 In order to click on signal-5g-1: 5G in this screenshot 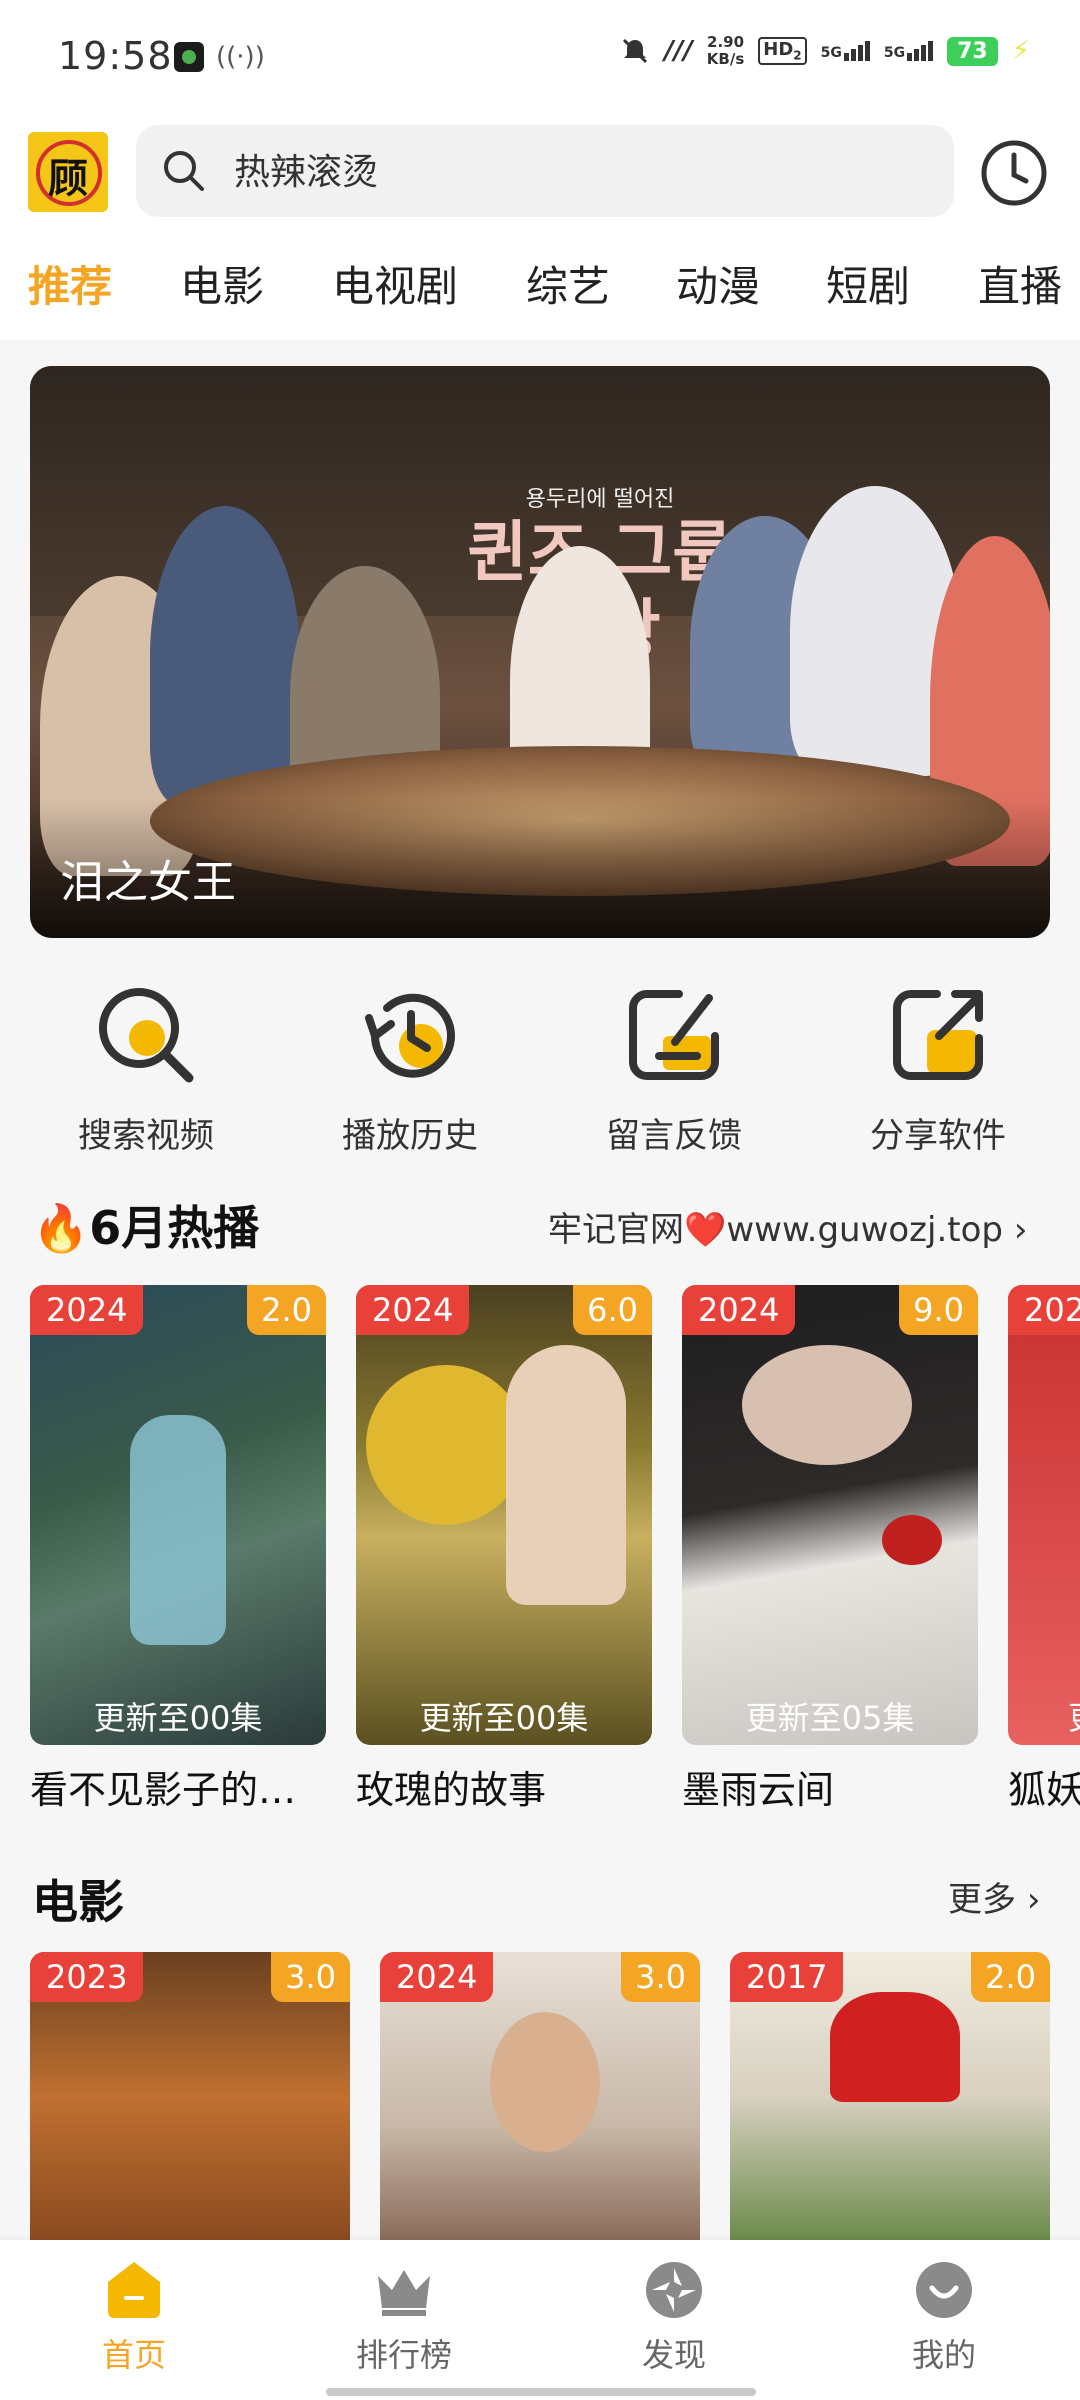, I will do `click(845, 51)`.